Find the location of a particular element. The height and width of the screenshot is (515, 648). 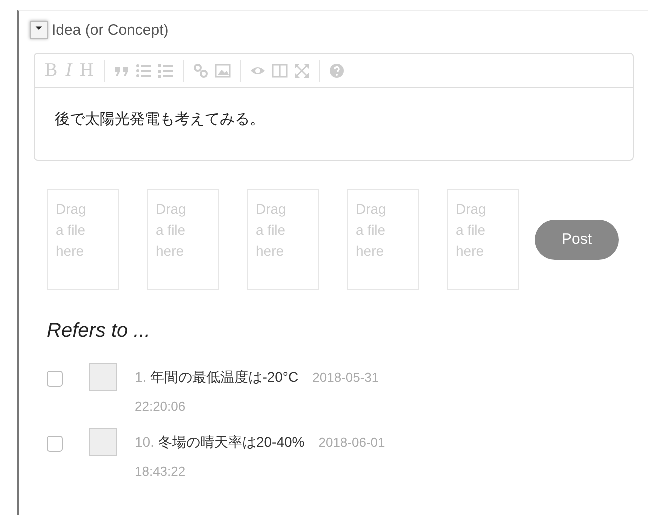

image-icon is located at coordinates (222, 70).